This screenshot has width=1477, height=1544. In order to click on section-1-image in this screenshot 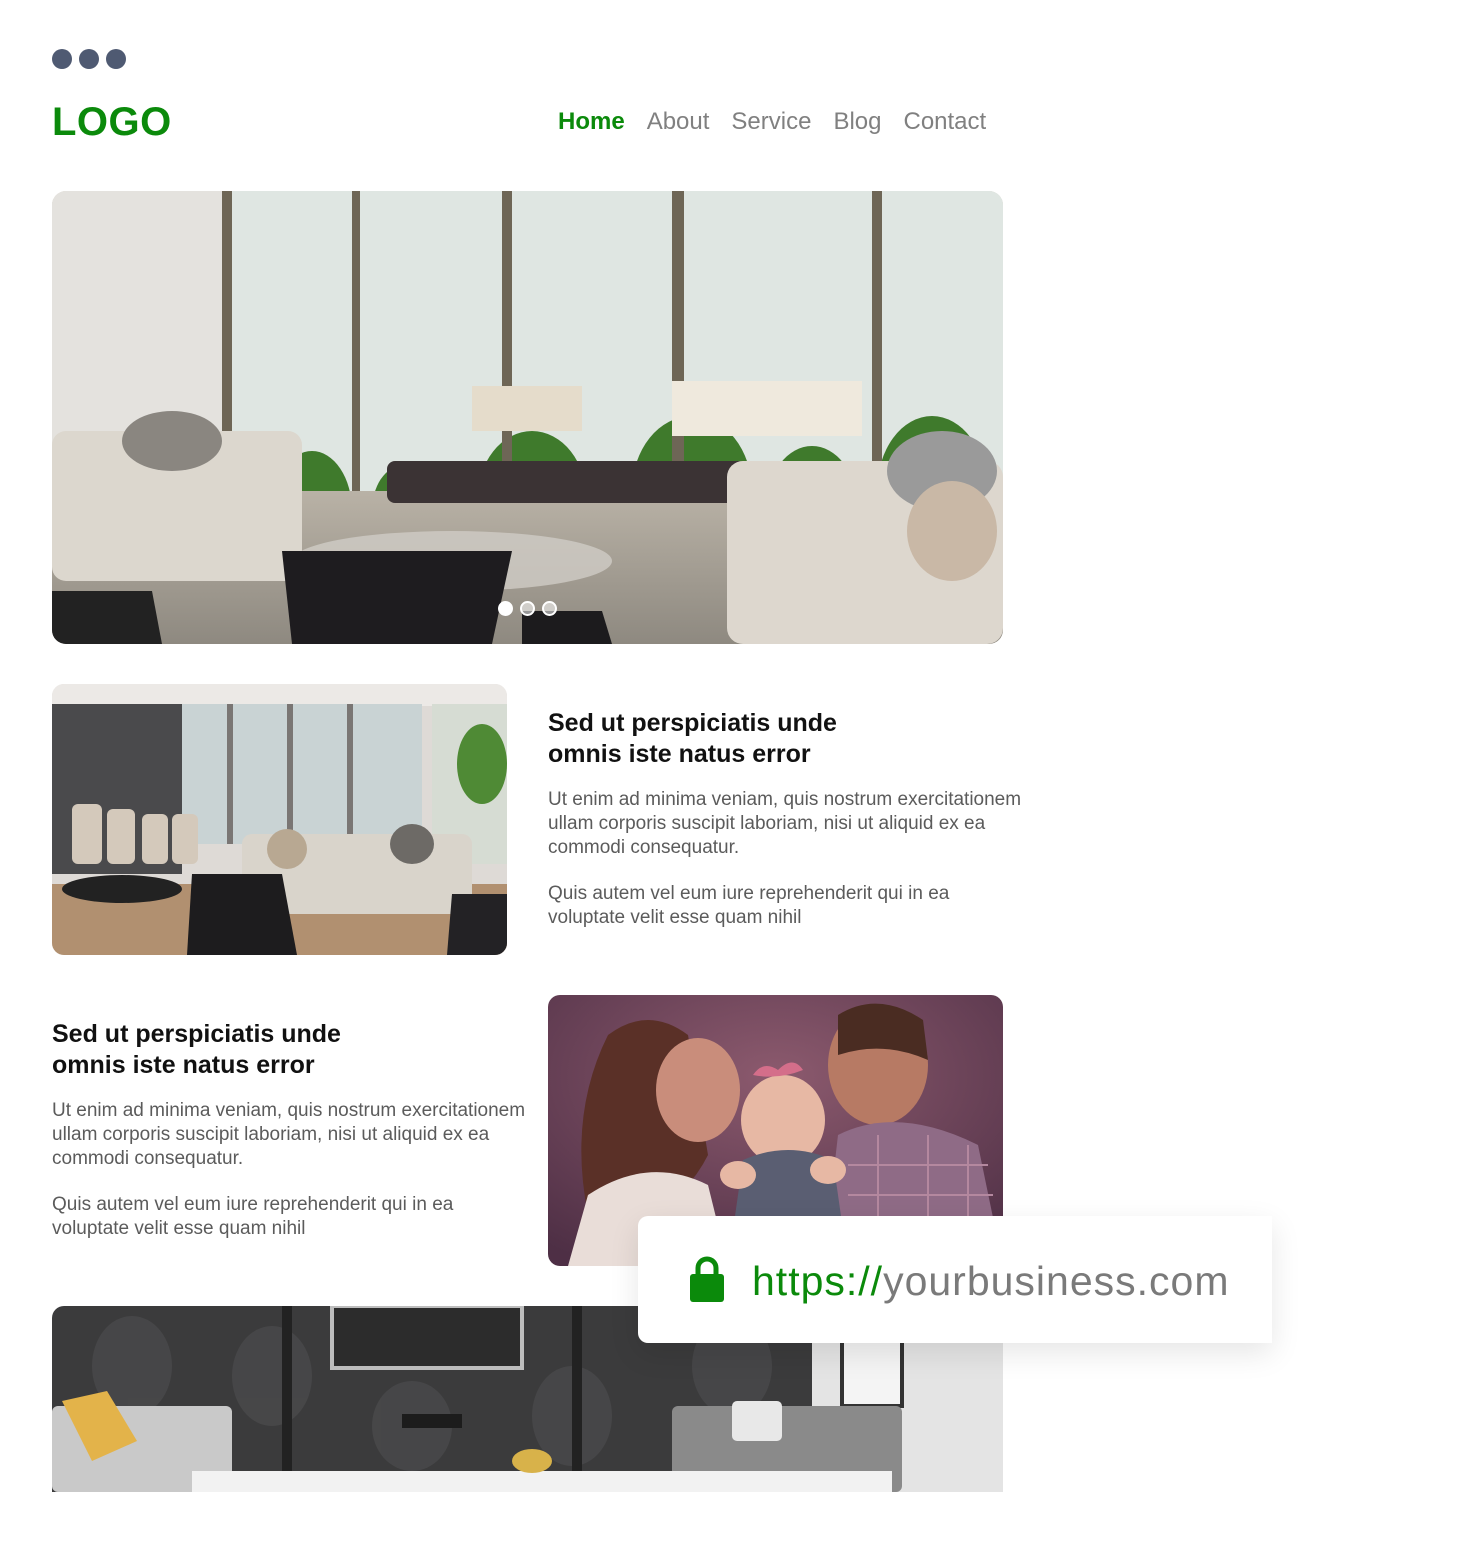, I will do `click(279, 819)`.